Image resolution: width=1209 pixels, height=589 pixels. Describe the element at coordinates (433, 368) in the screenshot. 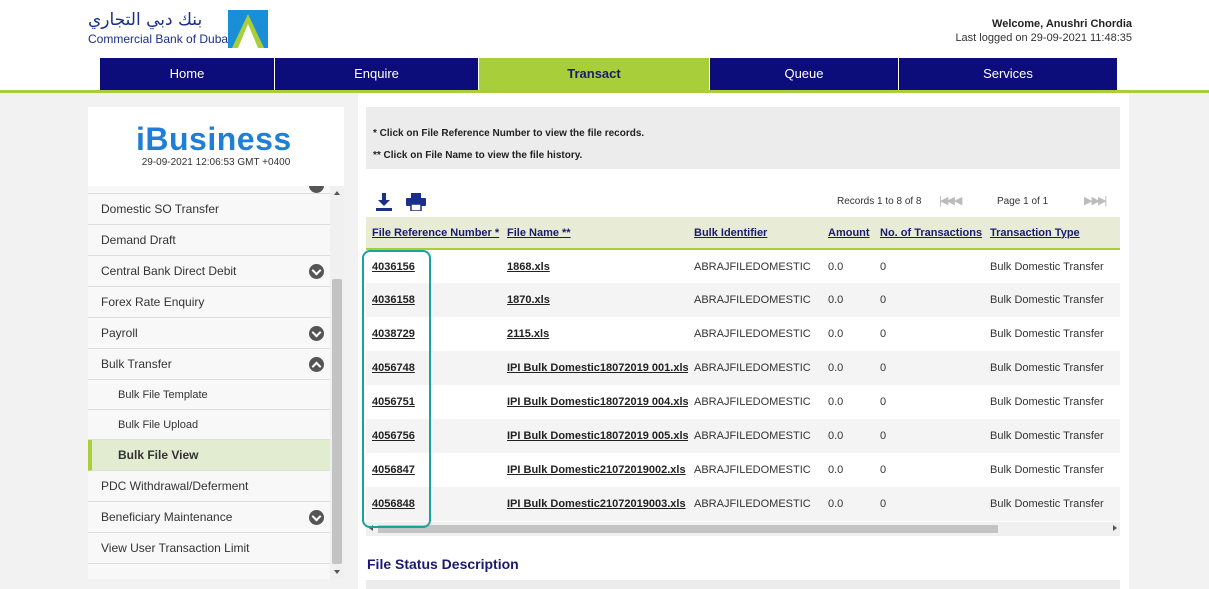

I see `file-reference-link: 4056748` at that location.